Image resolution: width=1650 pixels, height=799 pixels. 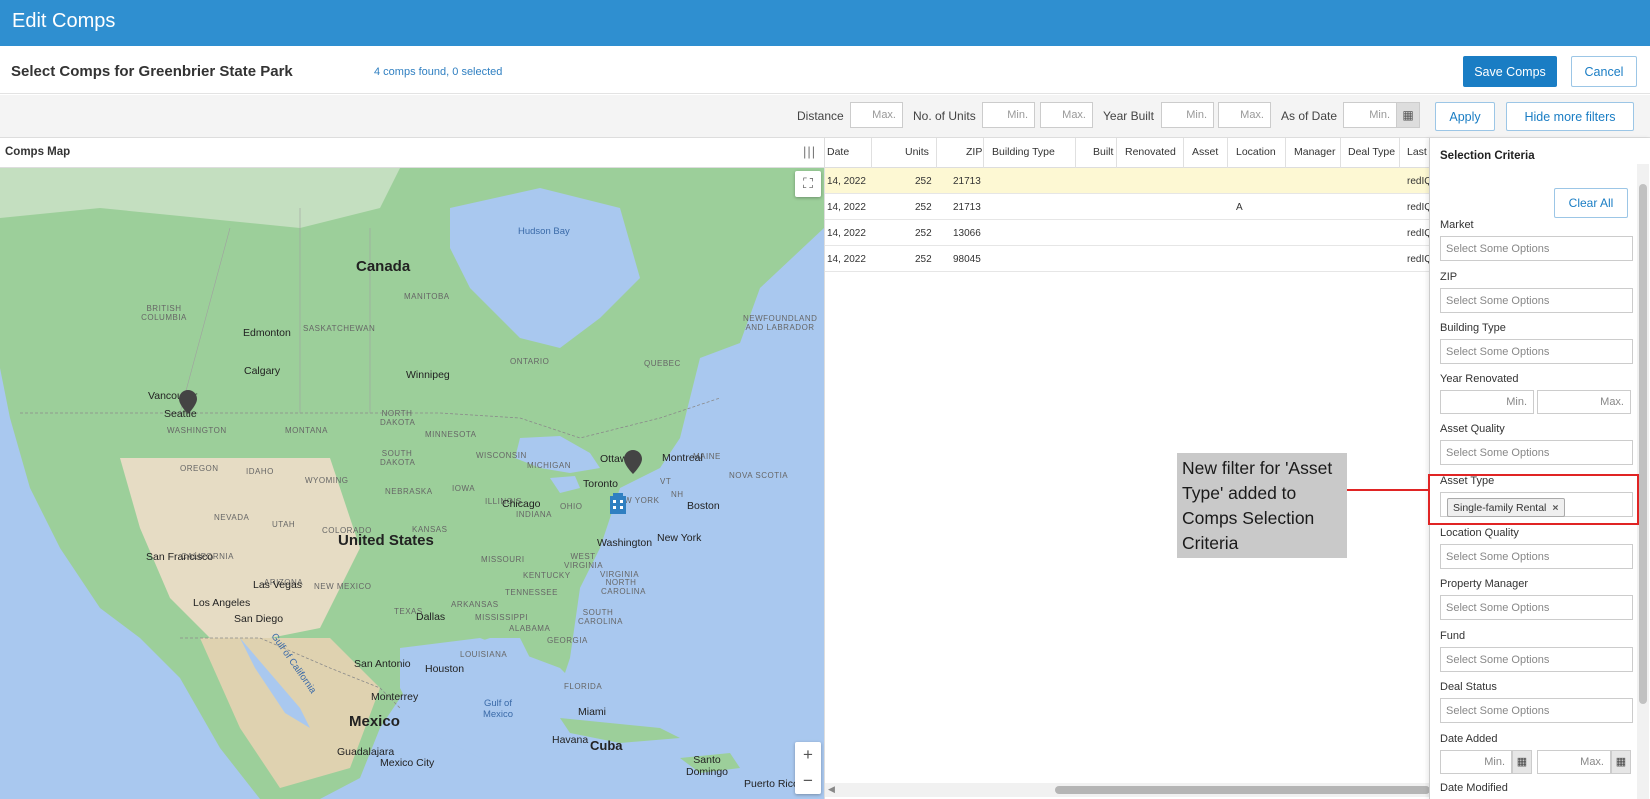 What do you see at coordinates (549, 465) in the screenshot?
I see `label-michigan: MICHIGAN` at bounding box center [549, 465].